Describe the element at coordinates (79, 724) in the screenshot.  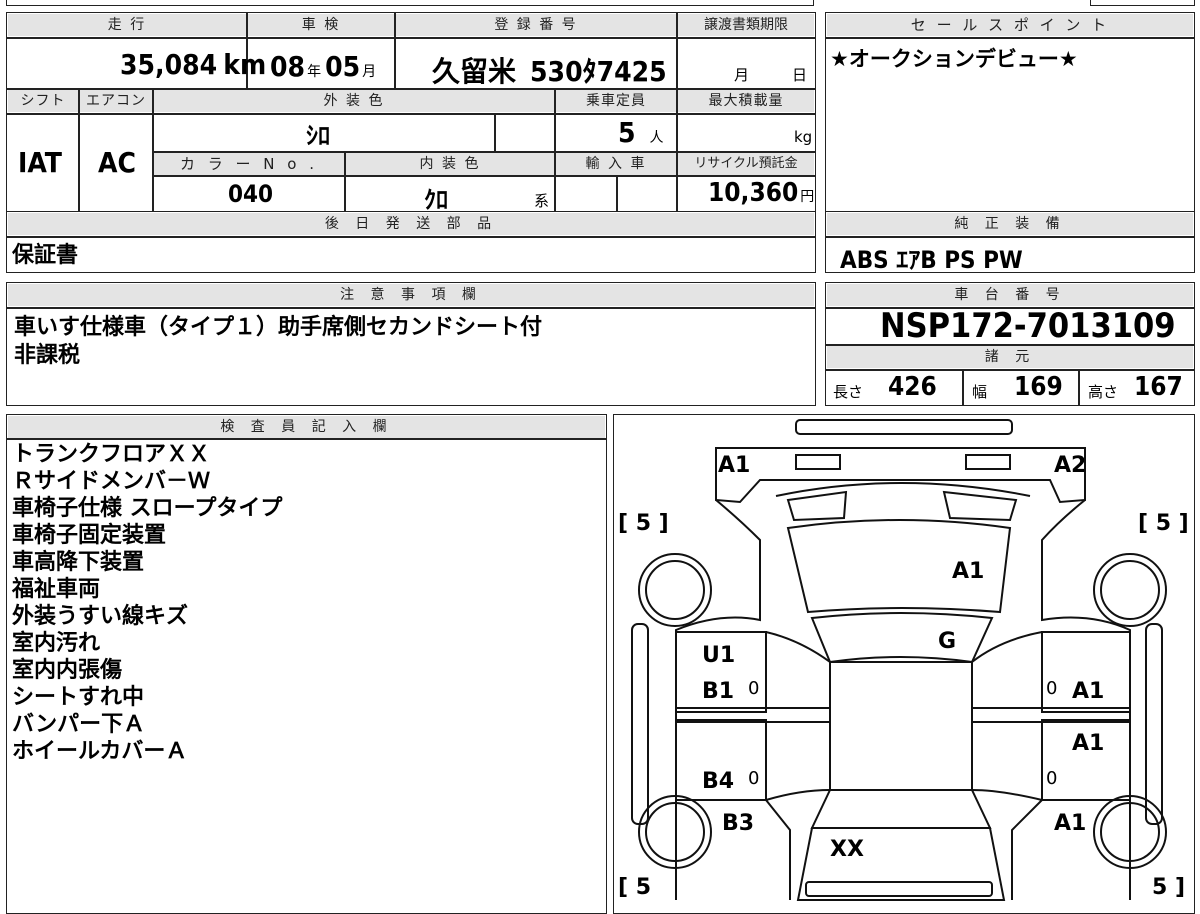
I see `inspector-line: バンパー下Ａ` at that location.